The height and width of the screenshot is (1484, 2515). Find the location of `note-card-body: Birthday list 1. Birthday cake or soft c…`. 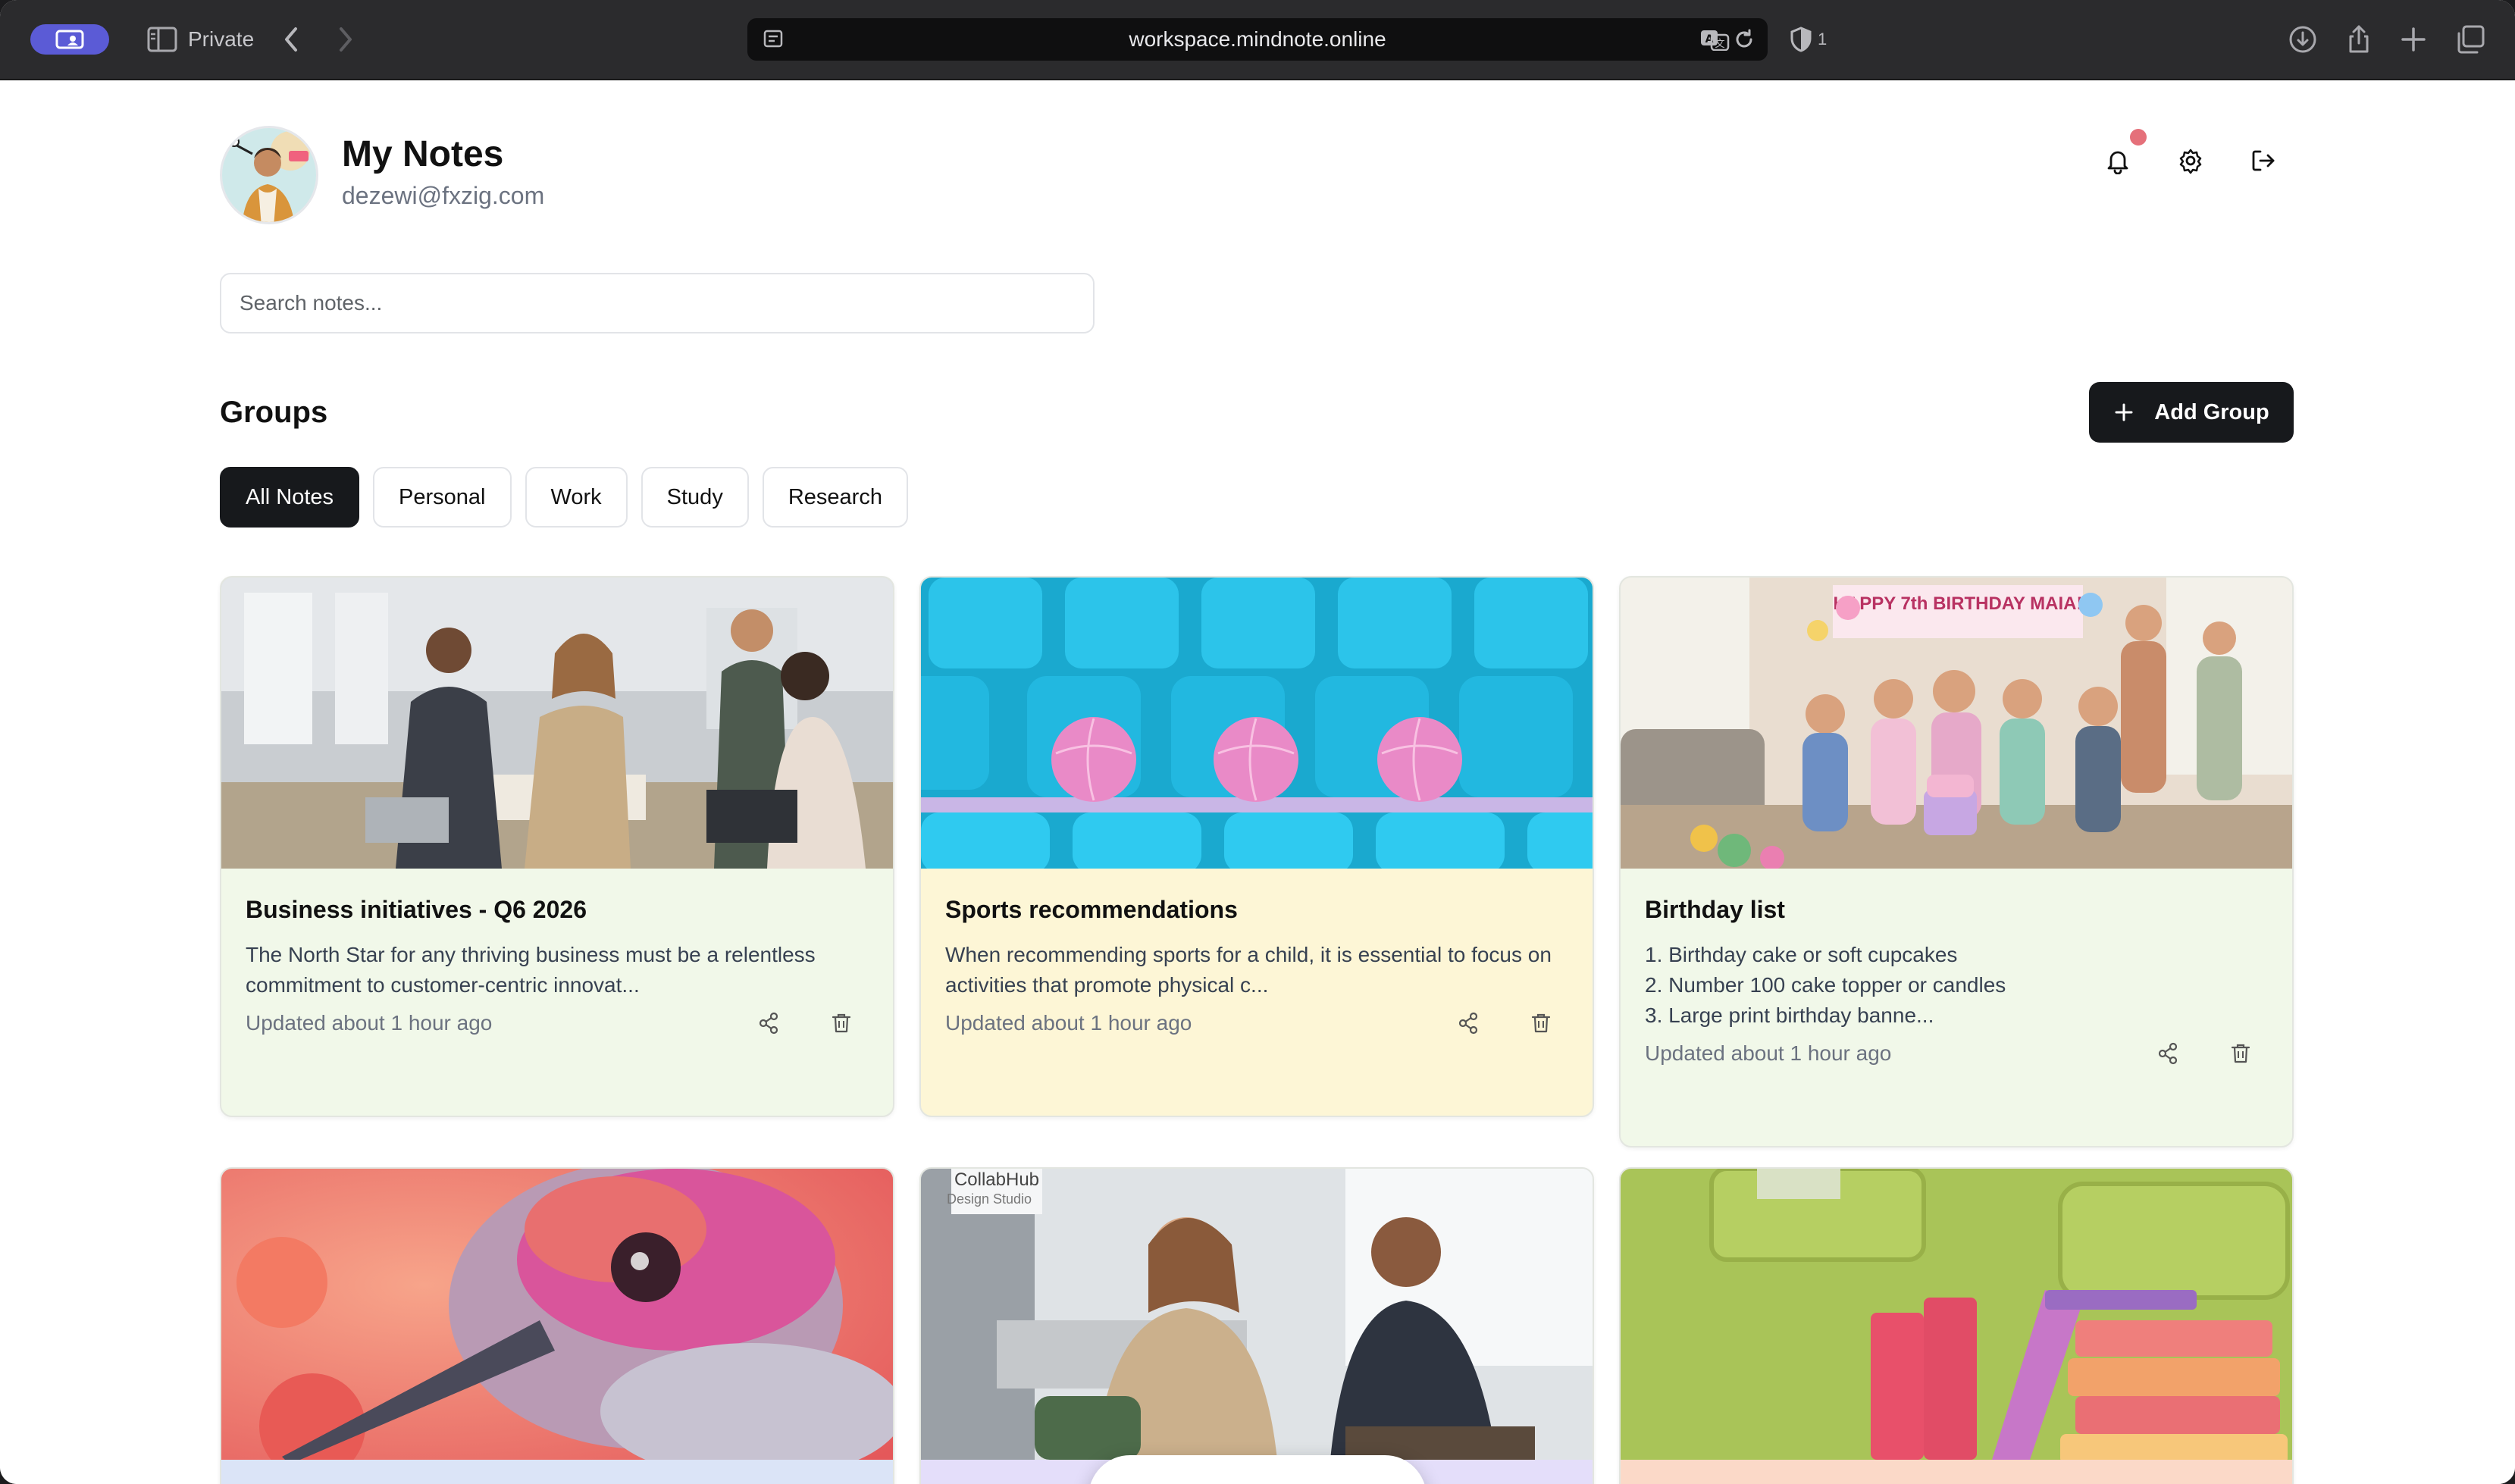

note-card-body: Birthday list 1. Birthday cake or soft c… is located at coordinates (1957, 1007).